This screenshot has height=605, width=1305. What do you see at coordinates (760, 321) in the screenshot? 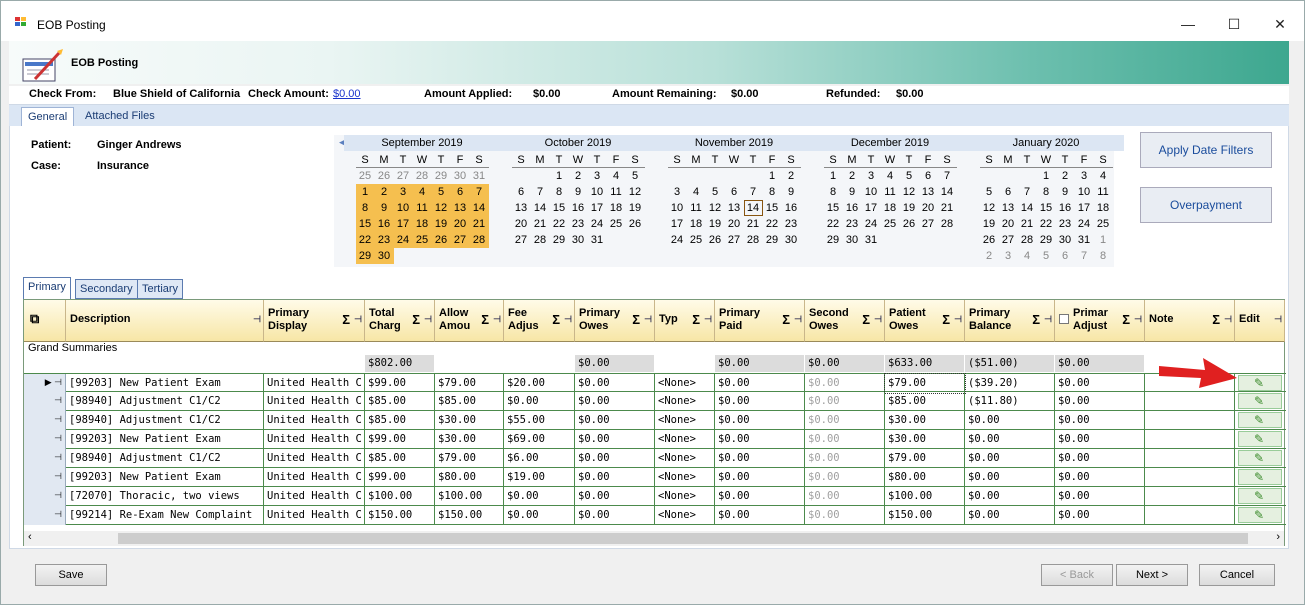
I see `column-header: Primary Paid Σ ⊣` at bounding box center [760, 321].